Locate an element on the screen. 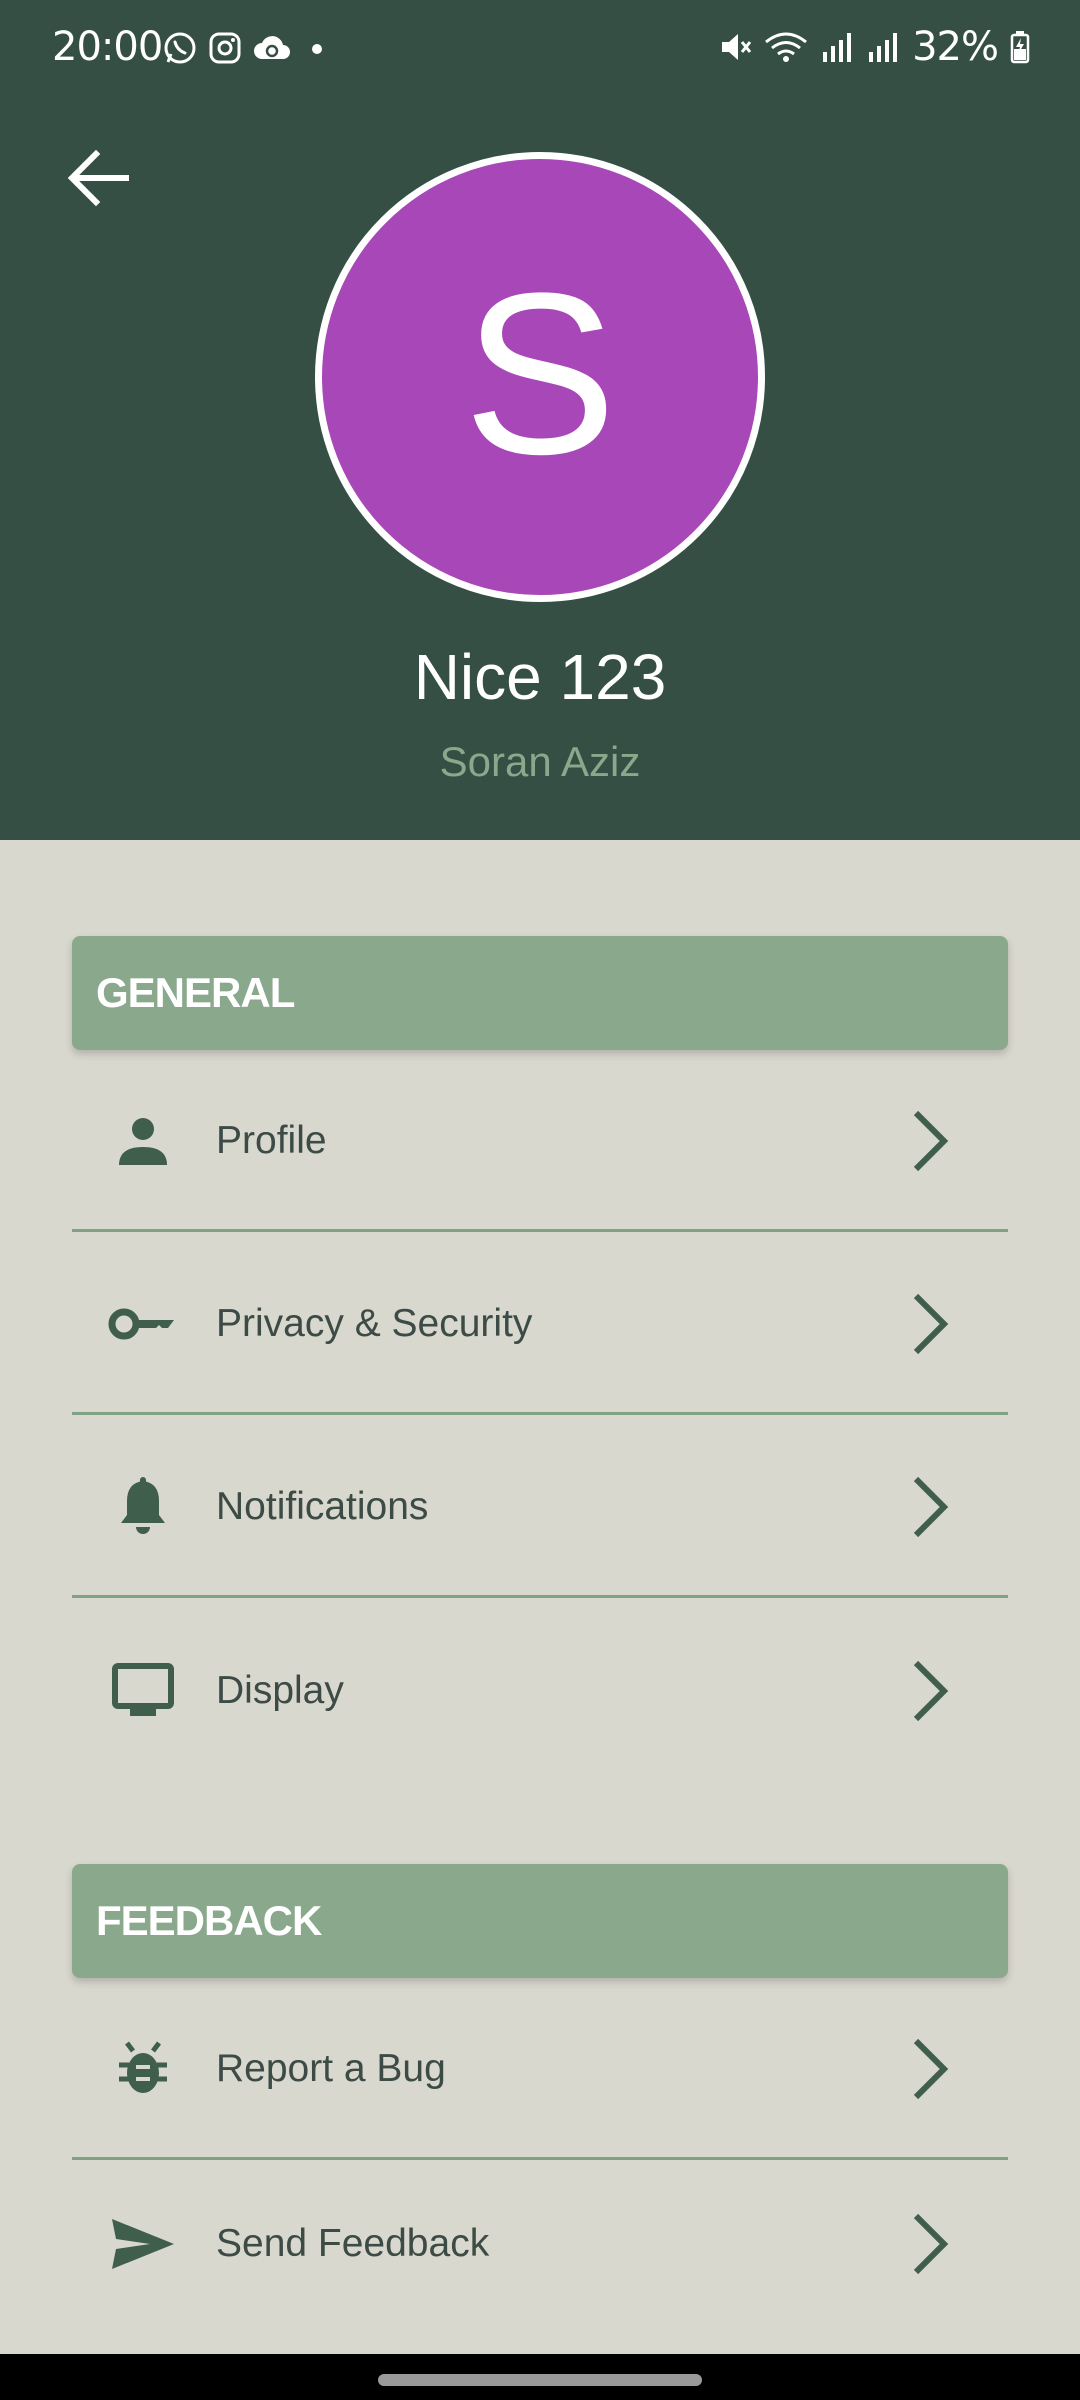 This screenshot has height=2400, width=1080. section-title: FEEDBACK is located at coordinates (209, 1920).